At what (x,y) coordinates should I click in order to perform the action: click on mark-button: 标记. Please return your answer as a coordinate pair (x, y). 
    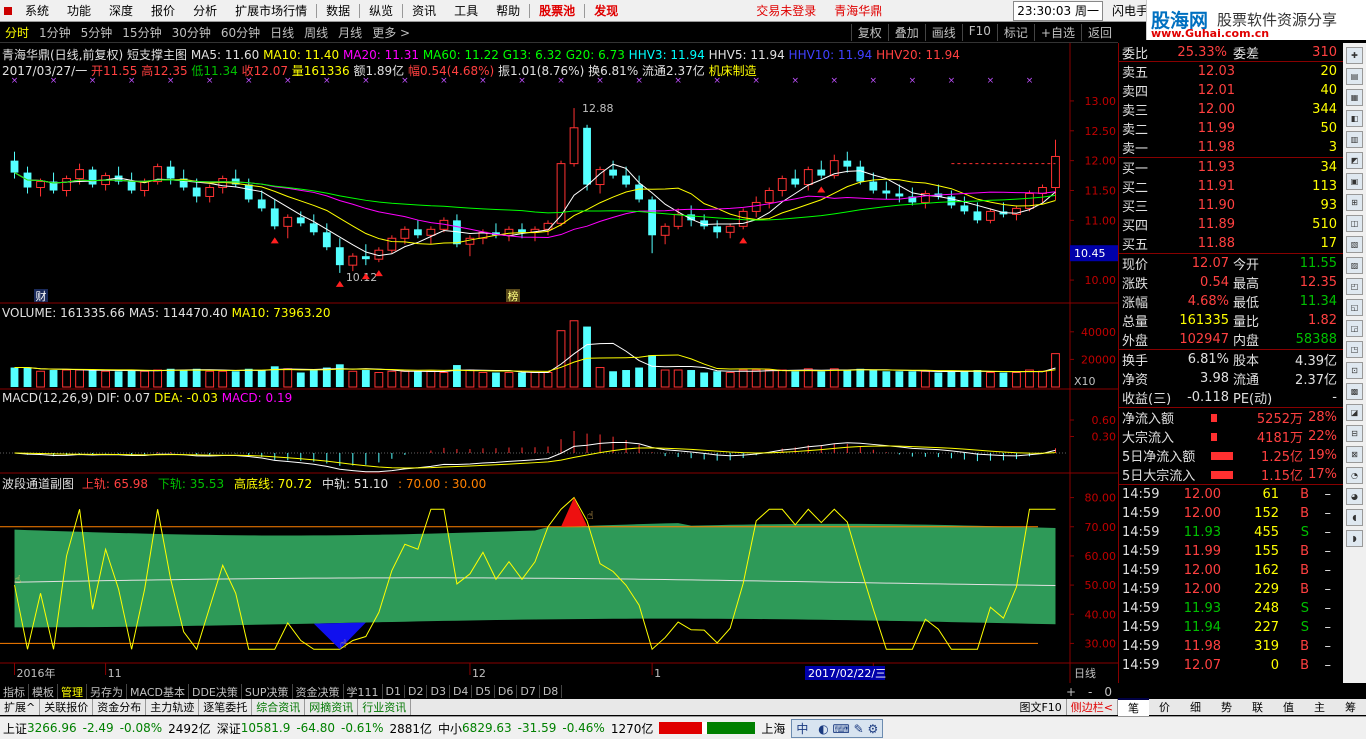
    Looking at the image, I should click on (1015, 32).